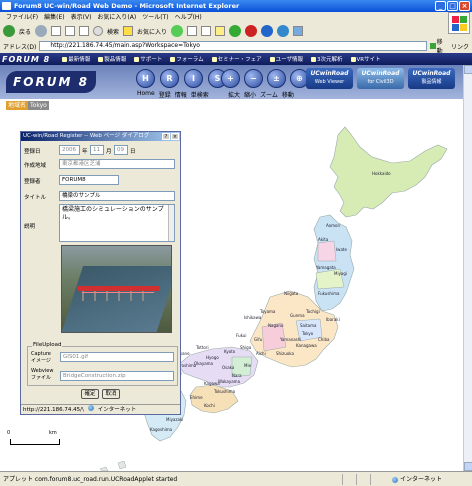 Image resolution: width=472 pixels, height=486 pixels. Describe the element at coordinates (196, 397) in the screenshot. I see `label-ehime: Ehime` at that location.